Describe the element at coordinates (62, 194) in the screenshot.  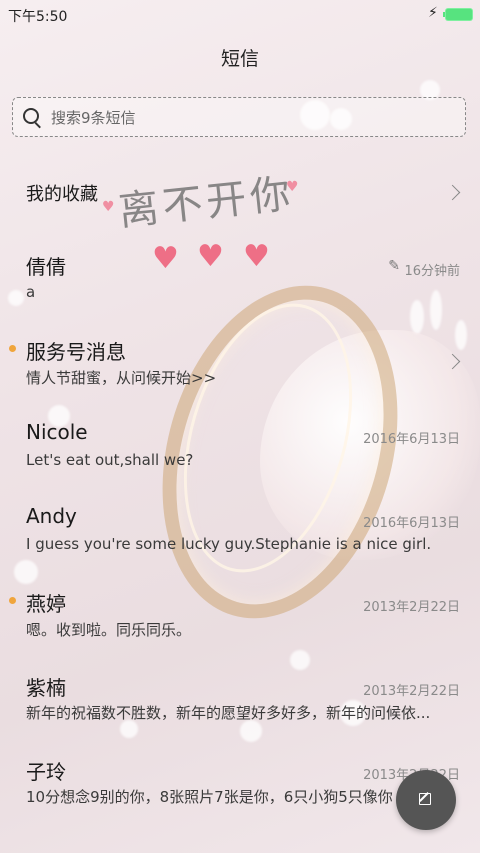
I see `favorites-label: 我的收藏` at that location.